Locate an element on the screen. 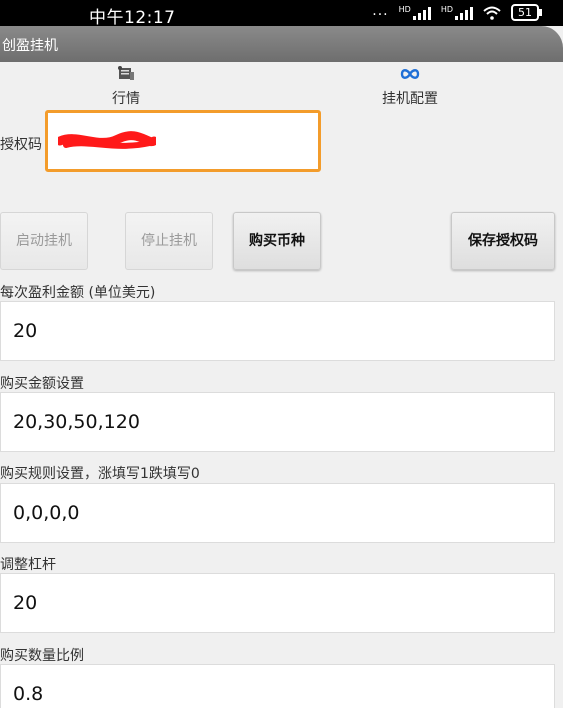  tab-market-label: 行情 is located at coordinates (126, 99).